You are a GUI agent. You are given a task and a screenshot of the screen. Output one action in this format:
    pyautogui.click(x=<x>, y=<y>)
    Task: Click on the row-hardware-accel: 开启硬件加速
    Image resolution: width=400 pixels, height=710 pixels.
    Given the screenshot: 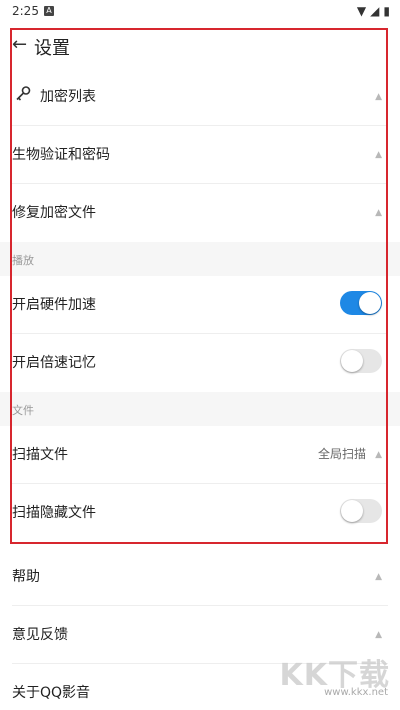 What is the action you would take?
    pyautogui.click(x=200, y=305)
    